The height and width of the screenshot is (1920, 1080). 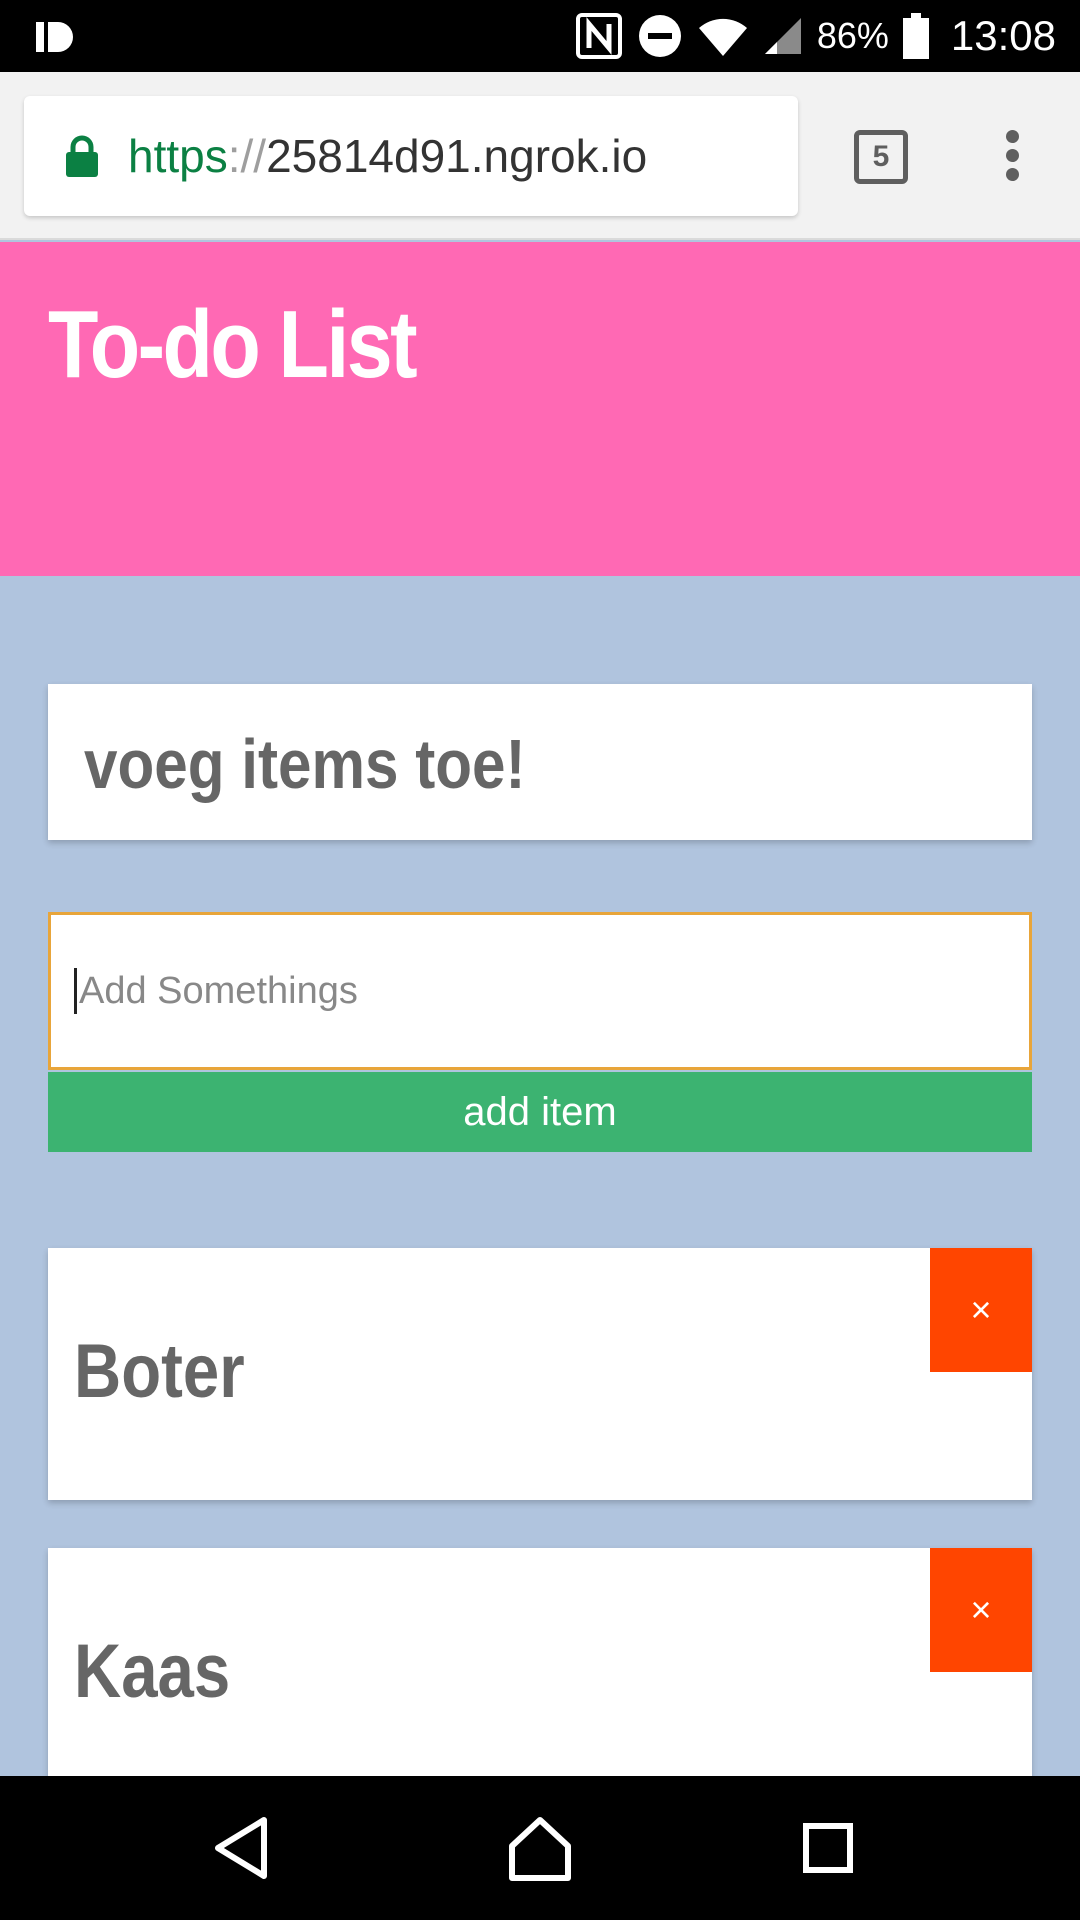 I want to click on address-bar: https://25814d91.ngrok.io, so click(x=411, y=156).